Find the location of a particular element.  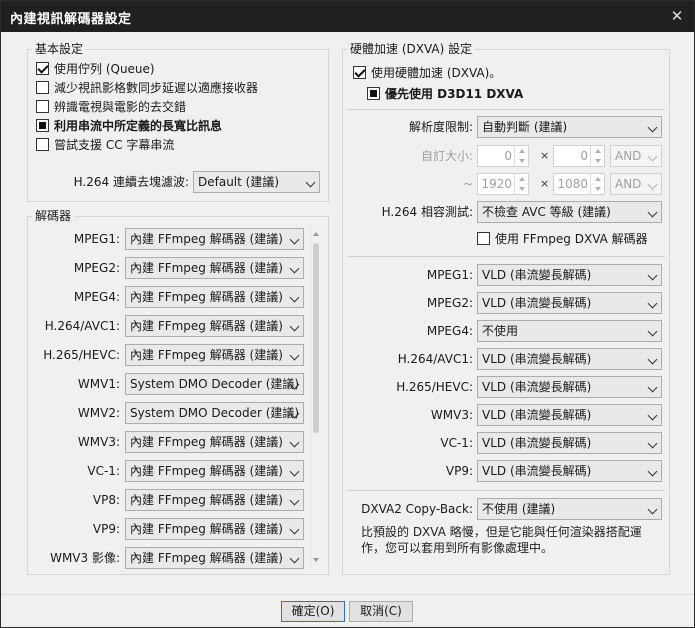

basic-option-1: 減少視訊影格數同步延遲以適應接收器 is located at coordinates (147, 87).